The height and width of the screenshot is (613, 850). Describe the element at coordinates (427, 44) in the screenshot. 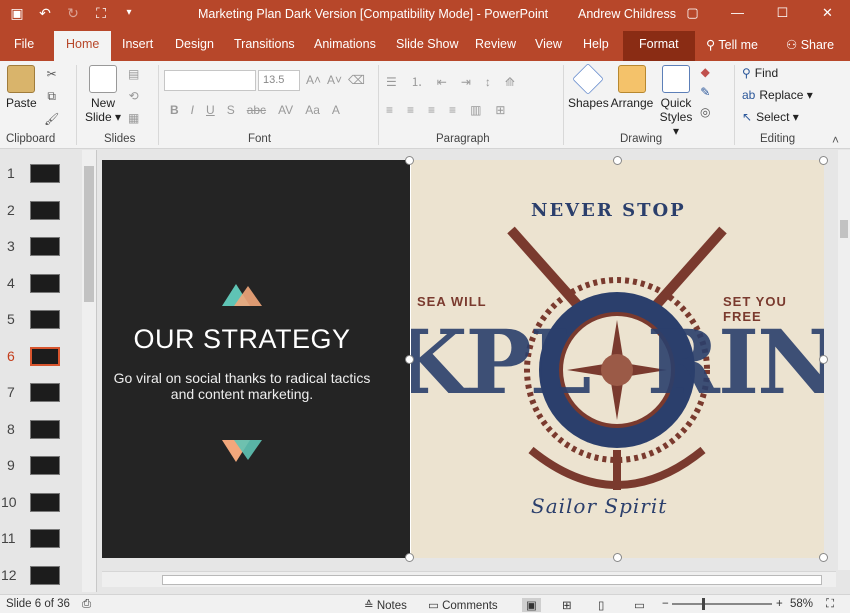

I see `tab-slide-show: Slide Show` at that location.